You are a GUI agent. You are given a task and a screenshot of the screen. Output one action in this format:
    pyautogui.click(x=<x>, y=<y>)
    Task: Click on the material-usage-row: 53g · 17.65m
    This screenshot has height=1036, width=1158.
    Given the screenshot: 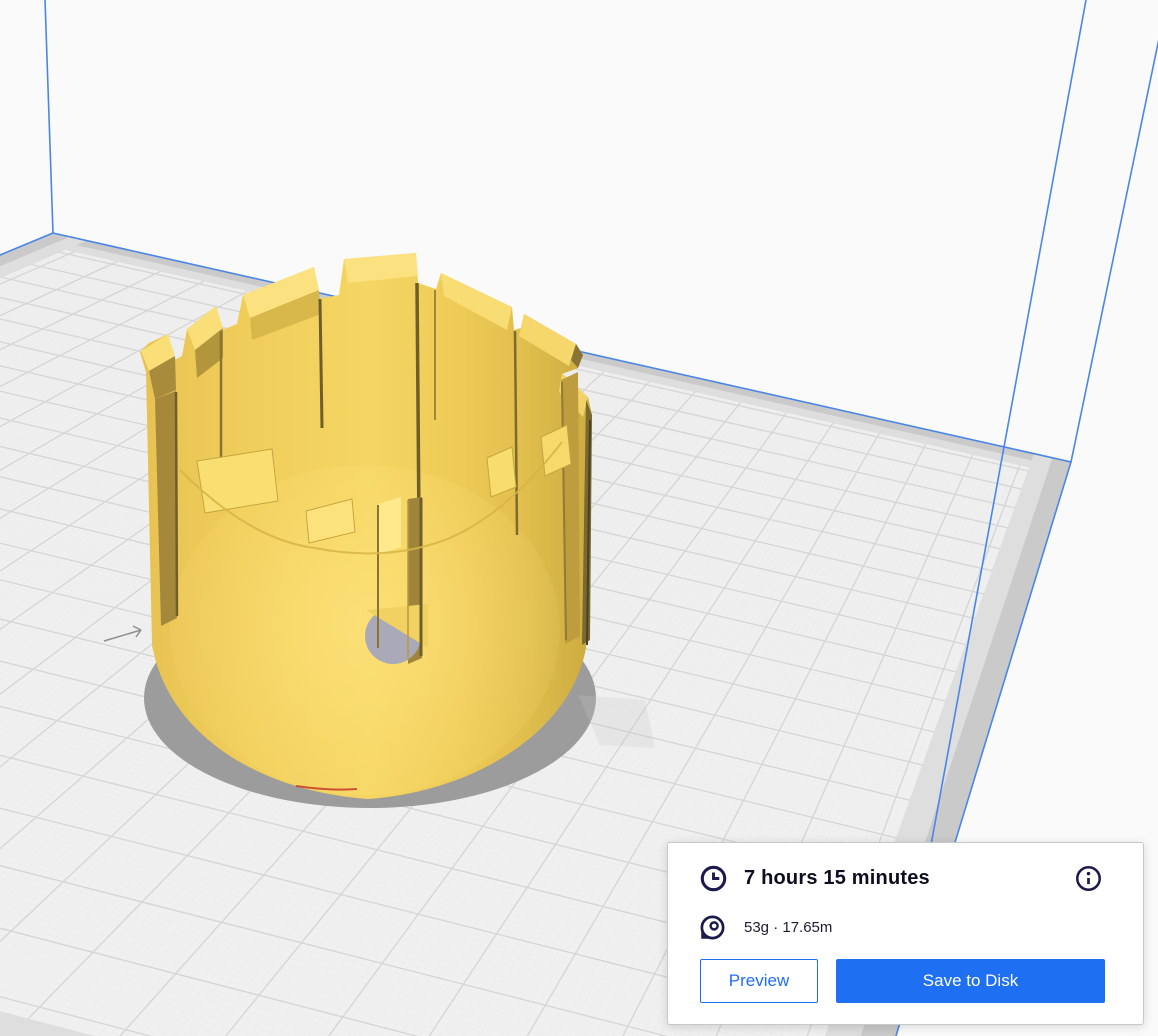 What is the action you would take?
    pyautogui.click(x=765, y=927)
    